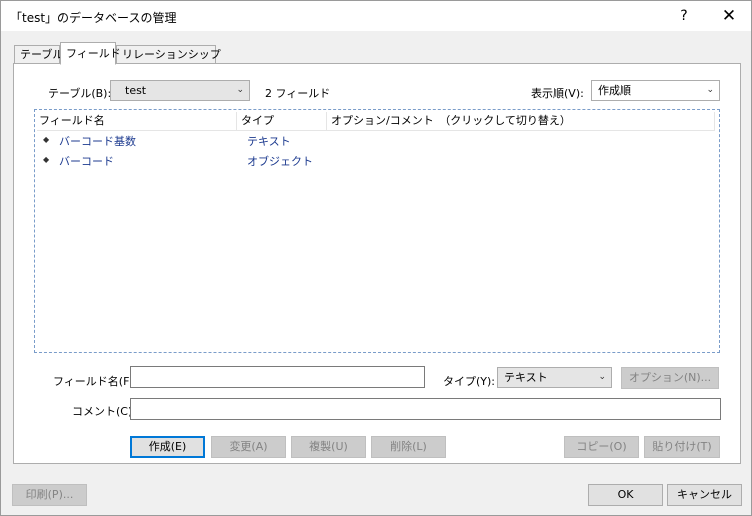  Describe the element at coordinates (168, 54) in the screenshot. I see `tab-relationships: リレーションシップ` at that location.